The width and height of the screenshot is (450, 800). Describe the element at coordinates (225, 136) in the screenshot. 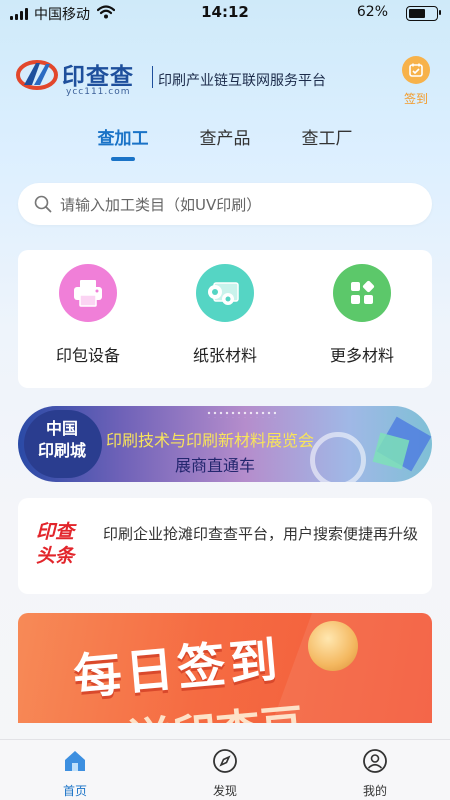

I see `tab-product: 查产品` at that location.